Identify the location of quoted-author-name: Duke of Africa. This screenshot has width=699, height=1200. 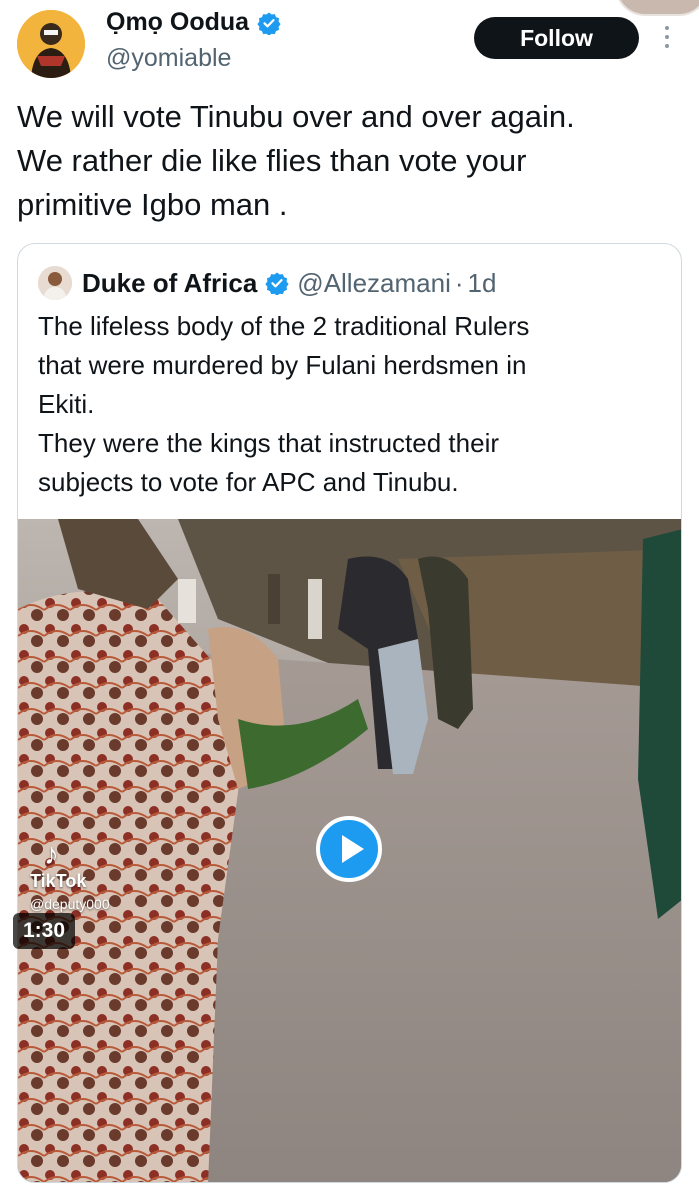
(169, 283).